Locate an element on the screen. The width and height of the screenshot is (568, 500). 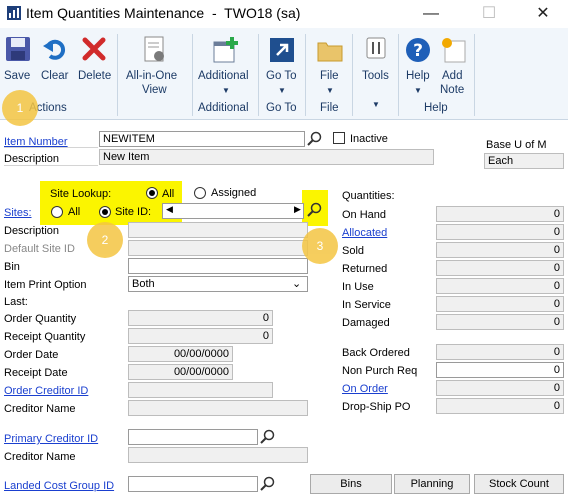
previous-arrow-icon: ◀ is located at coordinates (169, 209).